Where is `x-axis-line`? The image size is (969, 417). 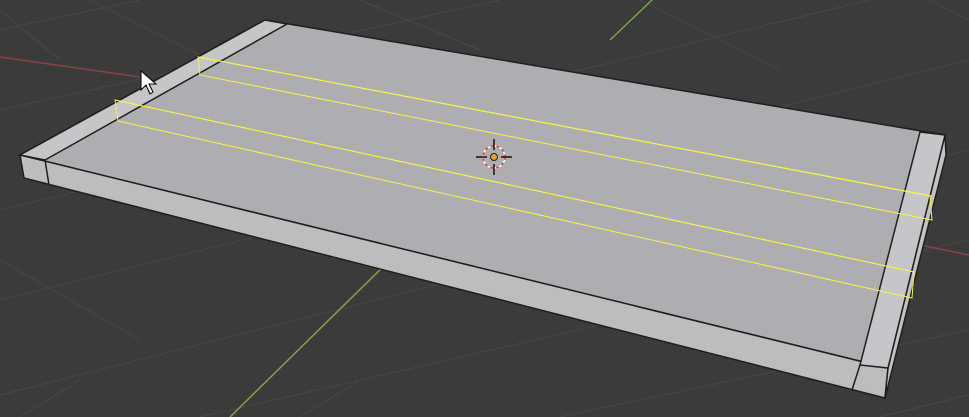 x-axis-line is located at coordinates (70, 67).